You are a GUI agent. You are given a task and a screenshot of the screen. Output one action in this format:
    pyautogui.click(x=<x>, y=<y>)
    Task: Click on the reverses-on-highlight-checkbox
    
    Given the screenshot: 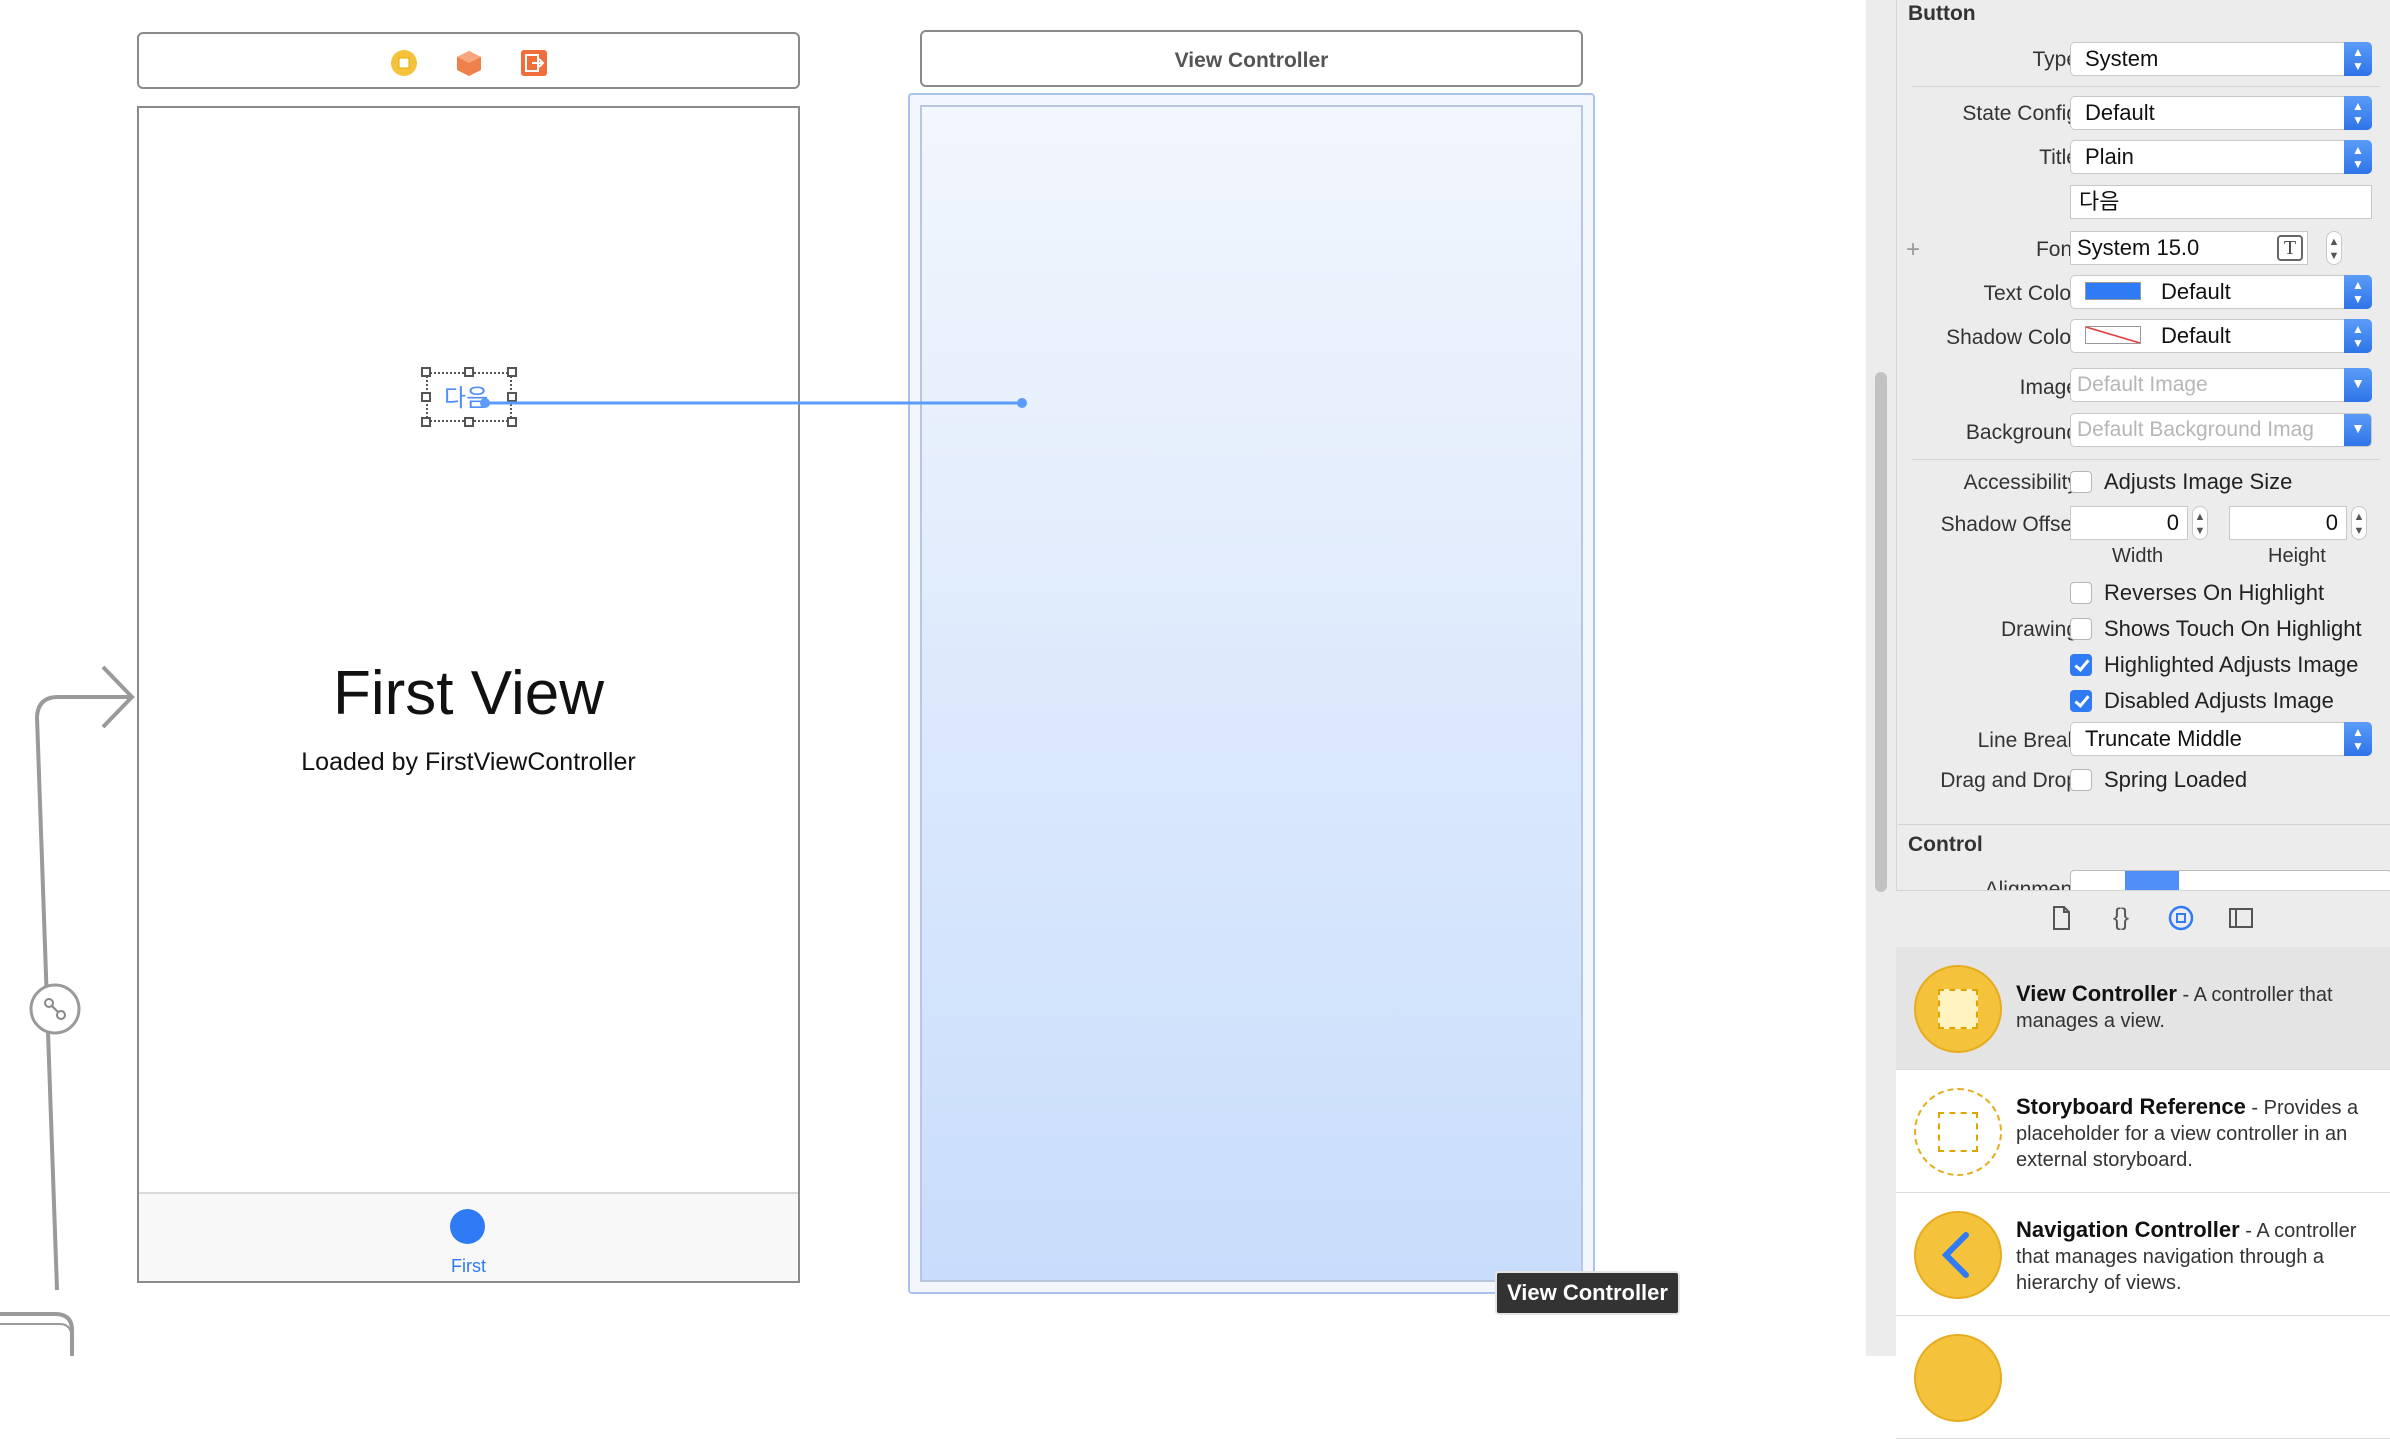 What is the action you would take?
    pyautogui.click(x=2081, y=593)
    